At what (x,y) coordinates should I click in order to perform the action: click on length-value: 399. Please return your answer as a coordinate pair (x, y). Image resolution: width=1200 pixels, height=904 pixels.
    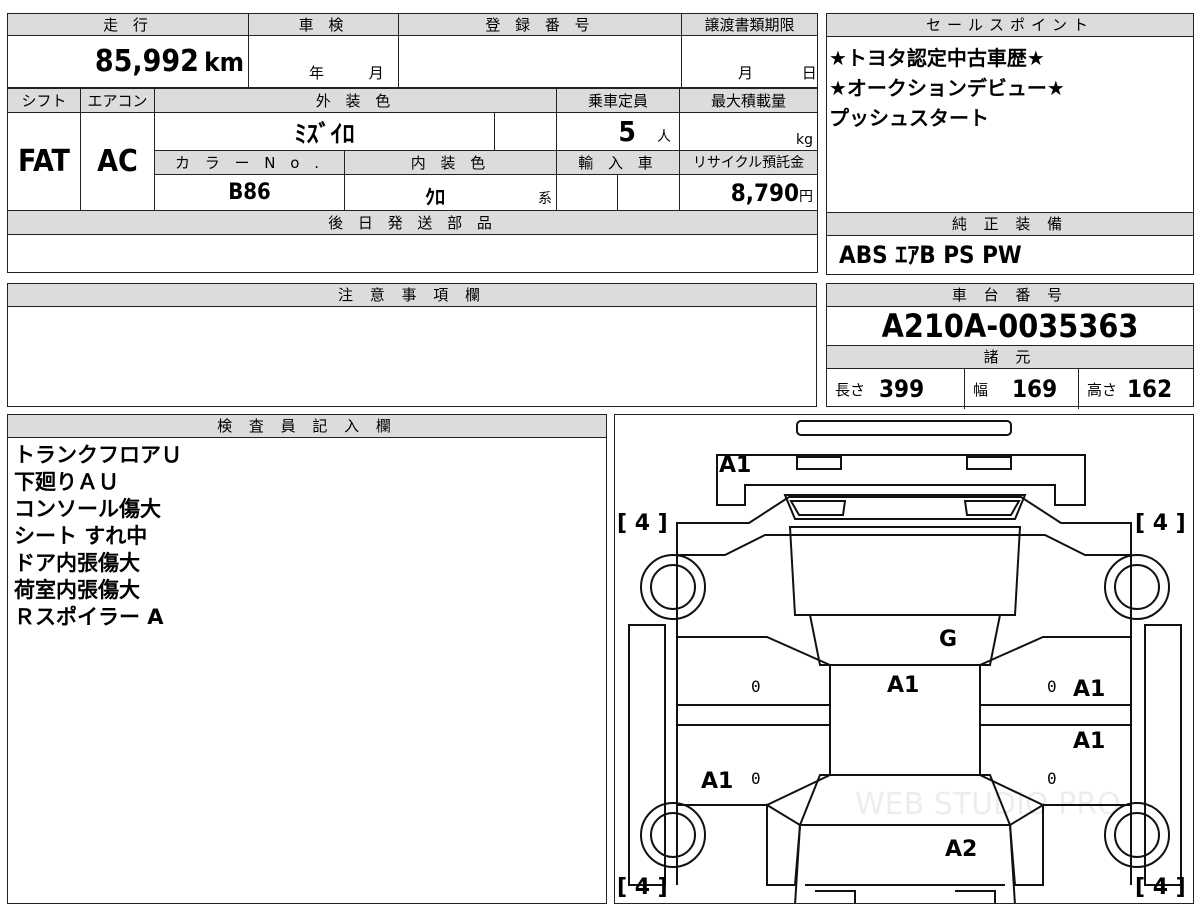
    Looking at the image, I should click on (902, 389).